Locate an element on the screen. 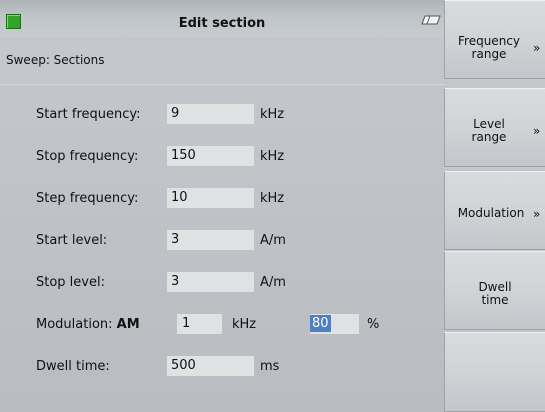 The height and width of the screenshot is (412, 545). start-frequency-unit: kHz is located at coordinates (272, 114).